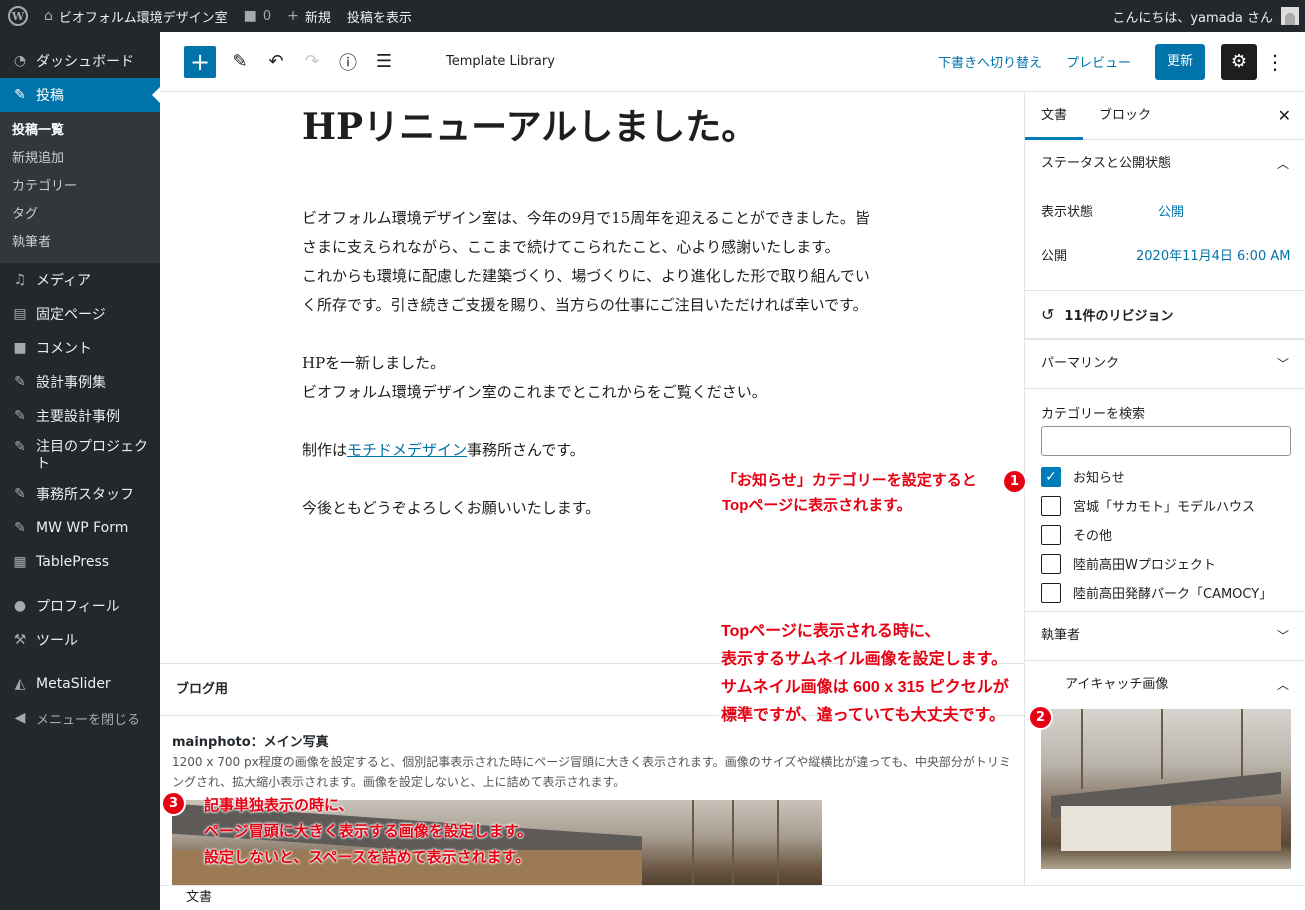 The width and height of the screenshot is (1305, 910). I want to click on house-wall-decoration, so click(1116, 828).